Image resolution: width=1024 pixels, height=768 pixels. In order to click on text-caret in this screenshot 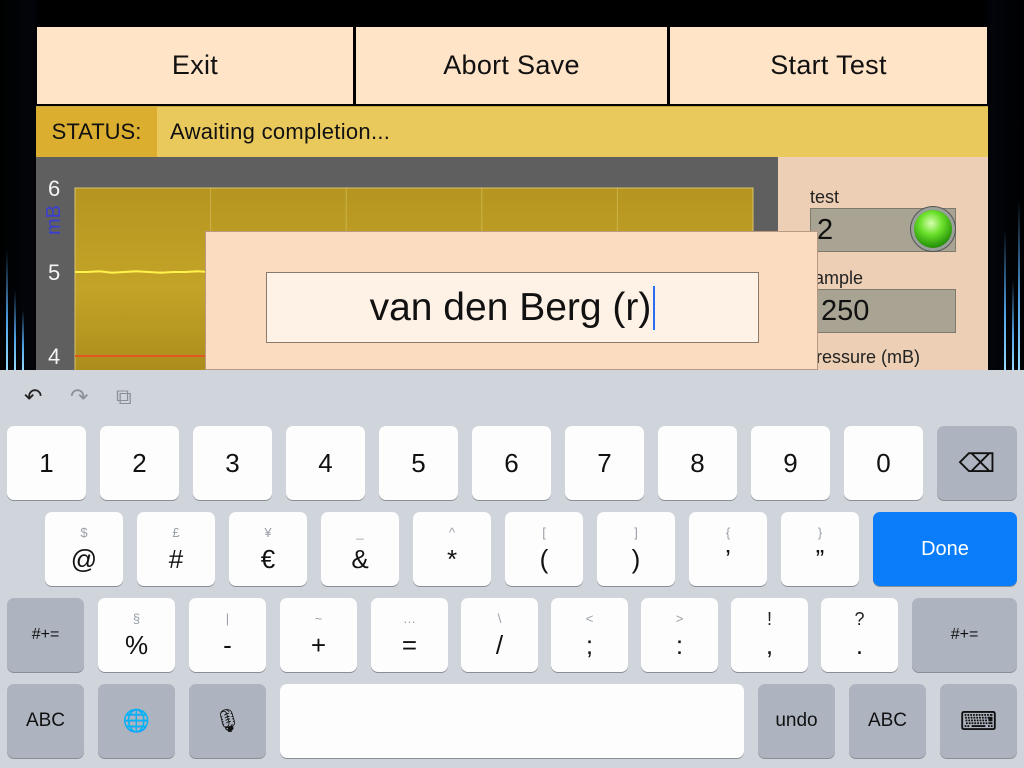, I will do `click(654, 307)`.